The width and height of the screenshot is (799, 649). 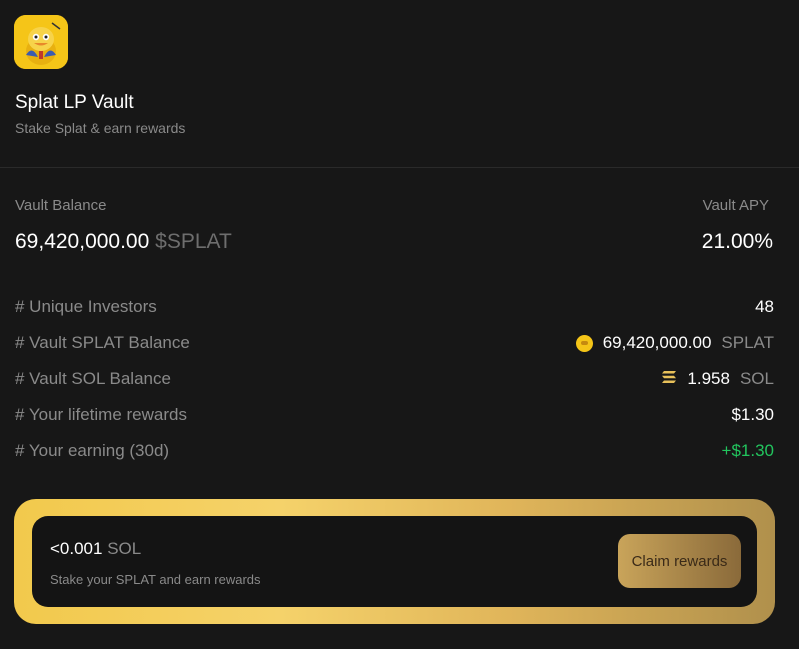 What do you see at coordinates (74, 102) in the screenshot?
I see `vault-title: Splat LP Vault` at bounding box center [74, 102].